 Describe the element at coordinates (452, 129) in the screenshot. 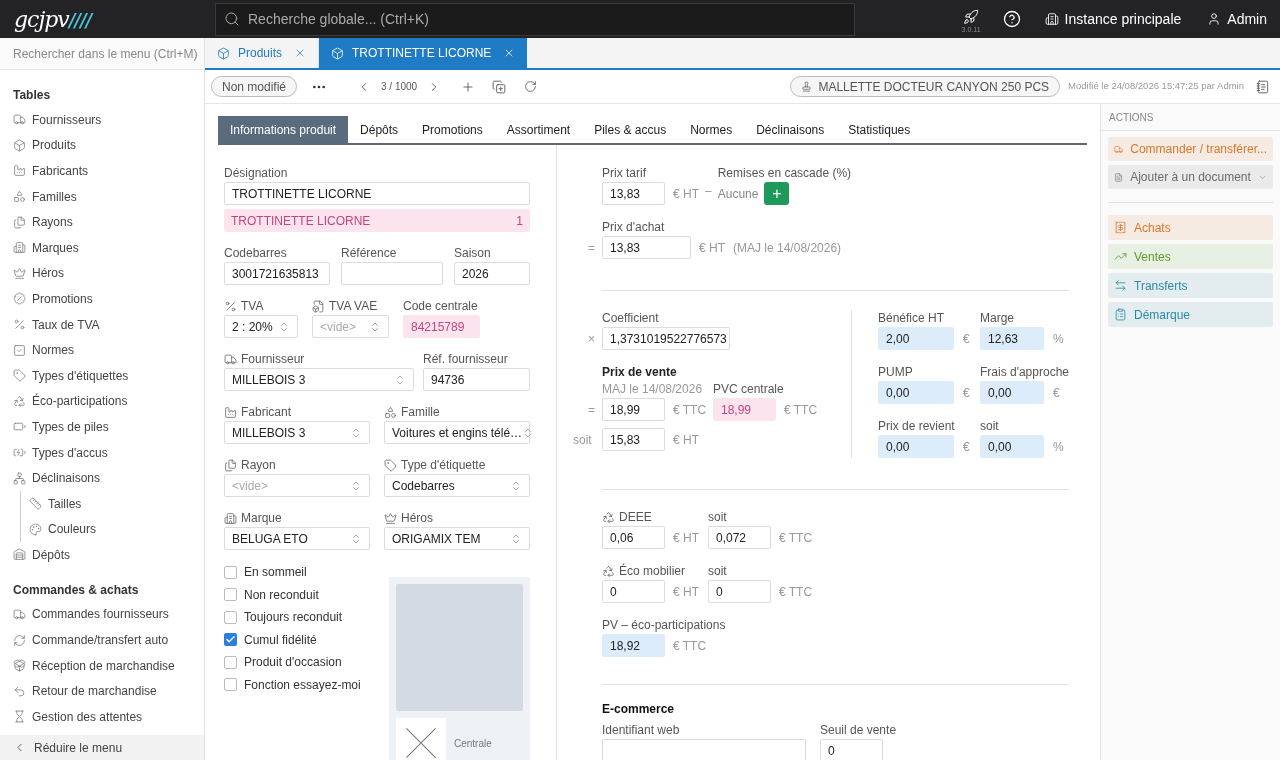

I see `section-tab: Promotions` at that location.